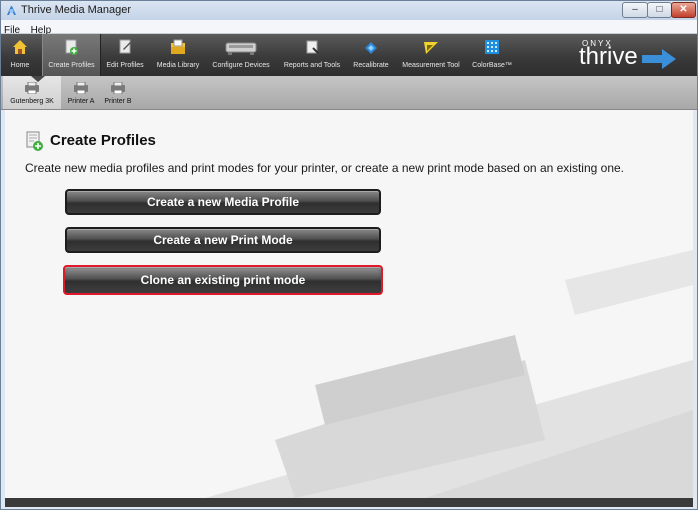 Image resolution: width=698 pixels, height=510 pixels. What do you see at coordinates (312, 47) in the screenshot?
I see `reports-tools-icon` at bounding box center [312, 47].